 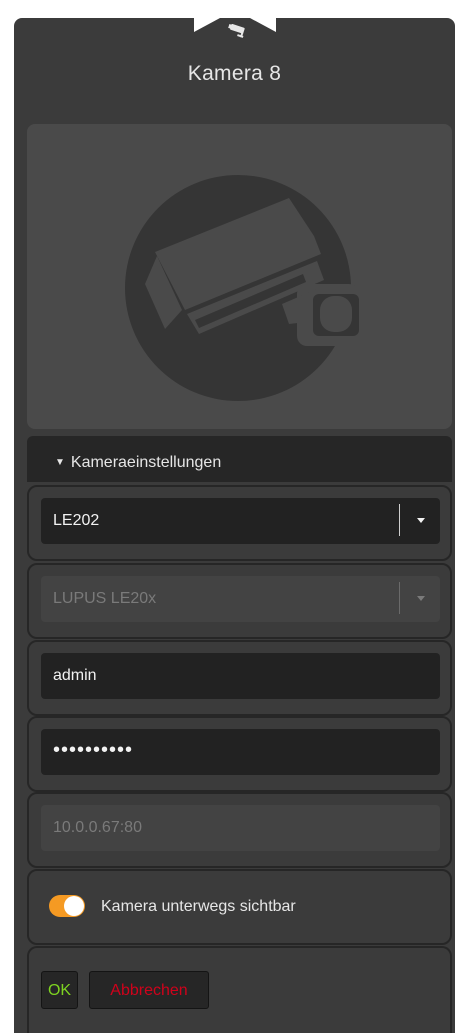 What do you see at coordinates (242, 288) in the screenshot?
I see `security-camera-icon` at bounding box center [242, 288].